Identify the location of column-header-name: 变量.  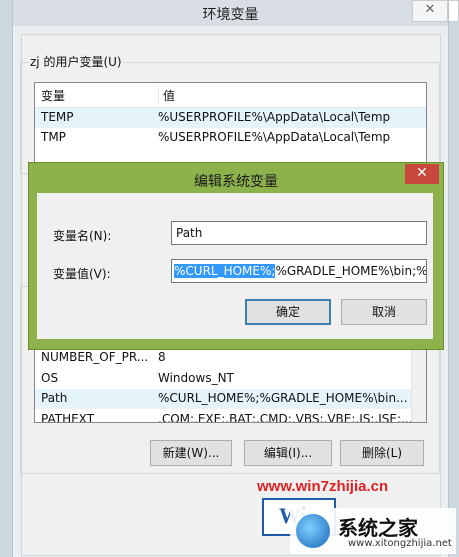
(53, 95).